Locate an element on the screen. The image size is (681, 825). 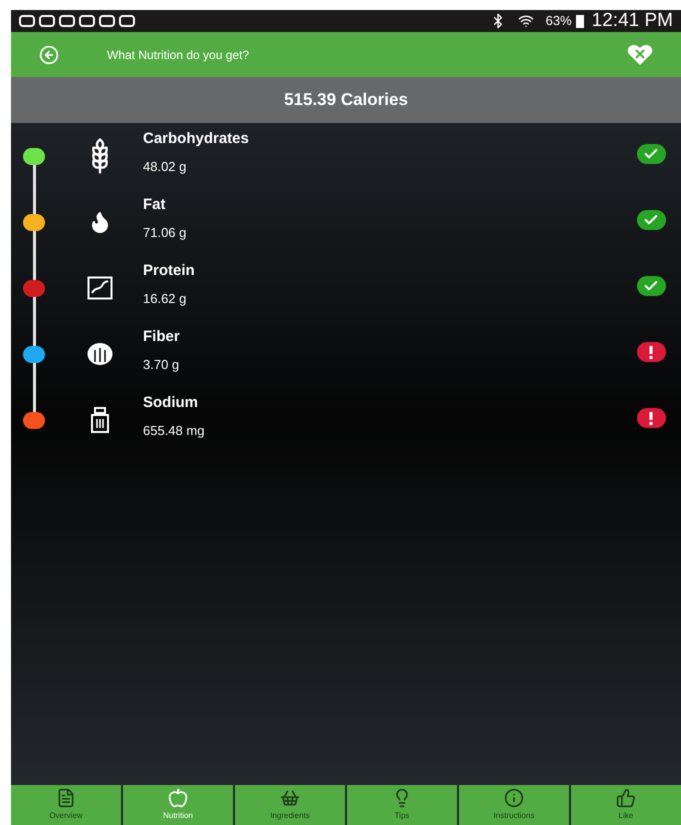
thumbs-up-icon is located at coordinates (626, 798).